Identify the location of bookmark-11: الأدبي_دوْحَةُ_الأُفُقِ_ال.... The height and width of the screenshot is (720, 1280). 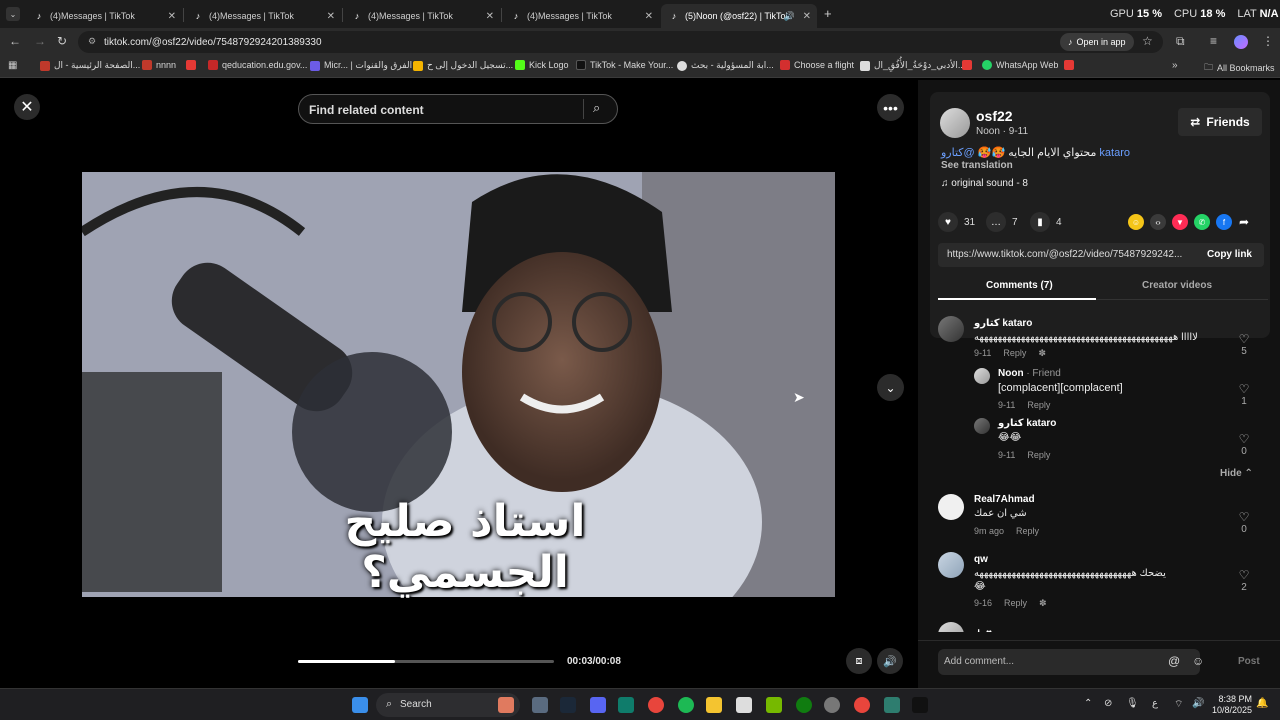
(912, 65).